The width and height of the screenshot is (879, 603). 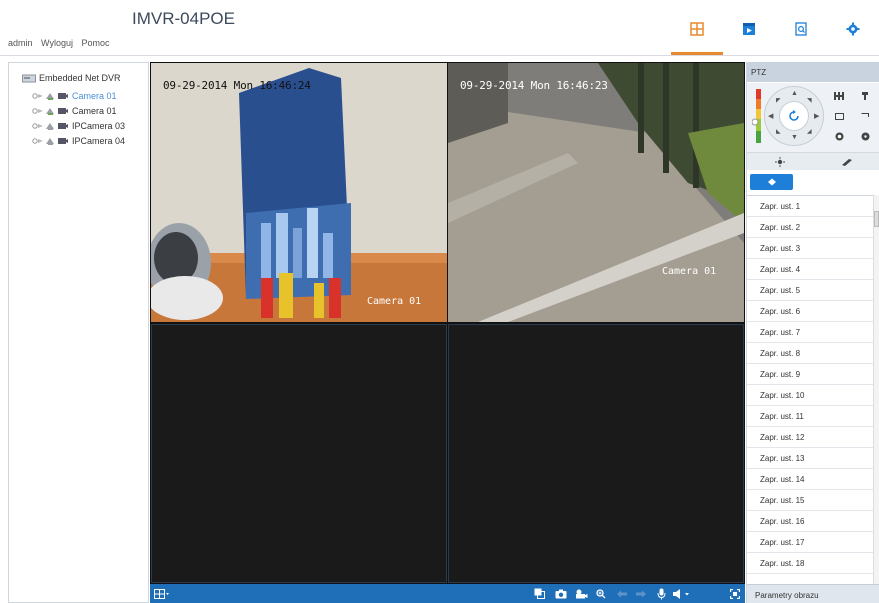 I want to click on preset-item: Zapr. ust. 14, so click(x=810, y=479).